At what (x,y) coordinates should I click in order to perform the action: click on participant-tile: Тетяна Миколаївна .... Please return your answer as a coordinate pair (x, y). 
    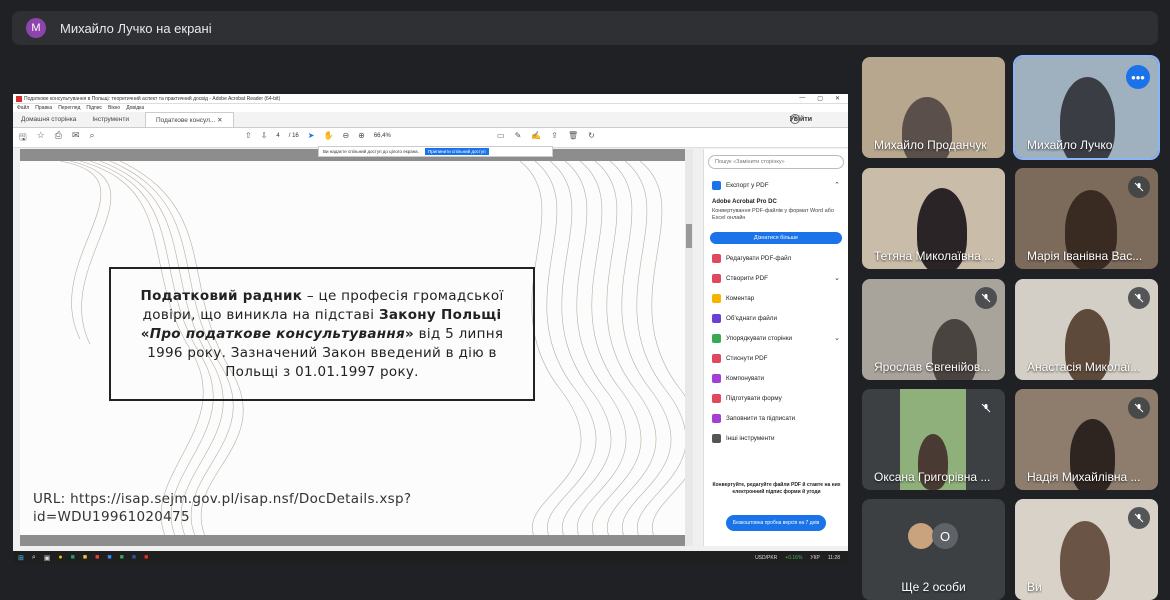
    Looking at the image, I should click on (933, 218).